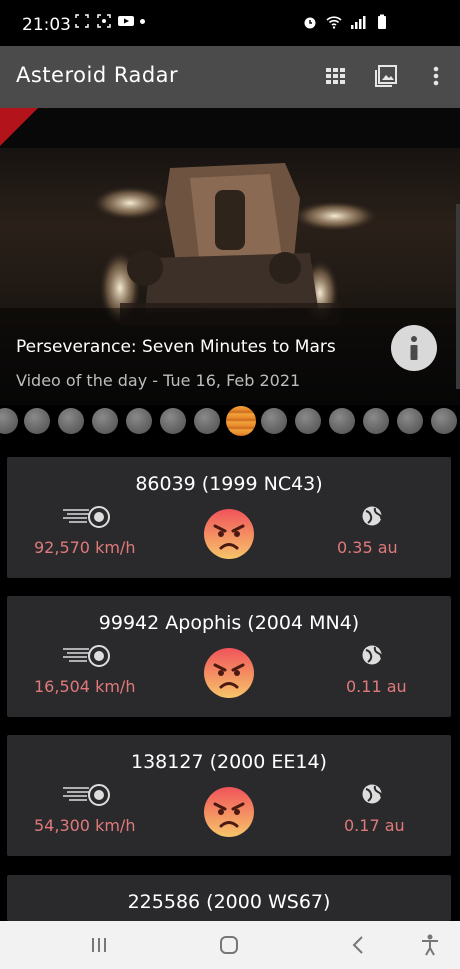  Describe the element at coordinates (310, 23) in the screenshot. I see `alarm-icon` at that location.